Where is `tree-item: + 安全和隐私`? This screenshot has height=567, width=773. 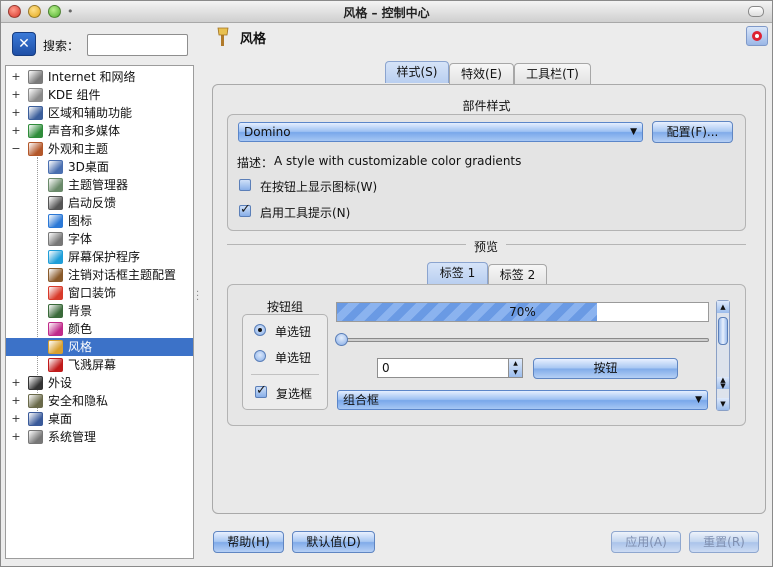 tree-item: + 安全和隐私 is located at coordinates (99, 401).